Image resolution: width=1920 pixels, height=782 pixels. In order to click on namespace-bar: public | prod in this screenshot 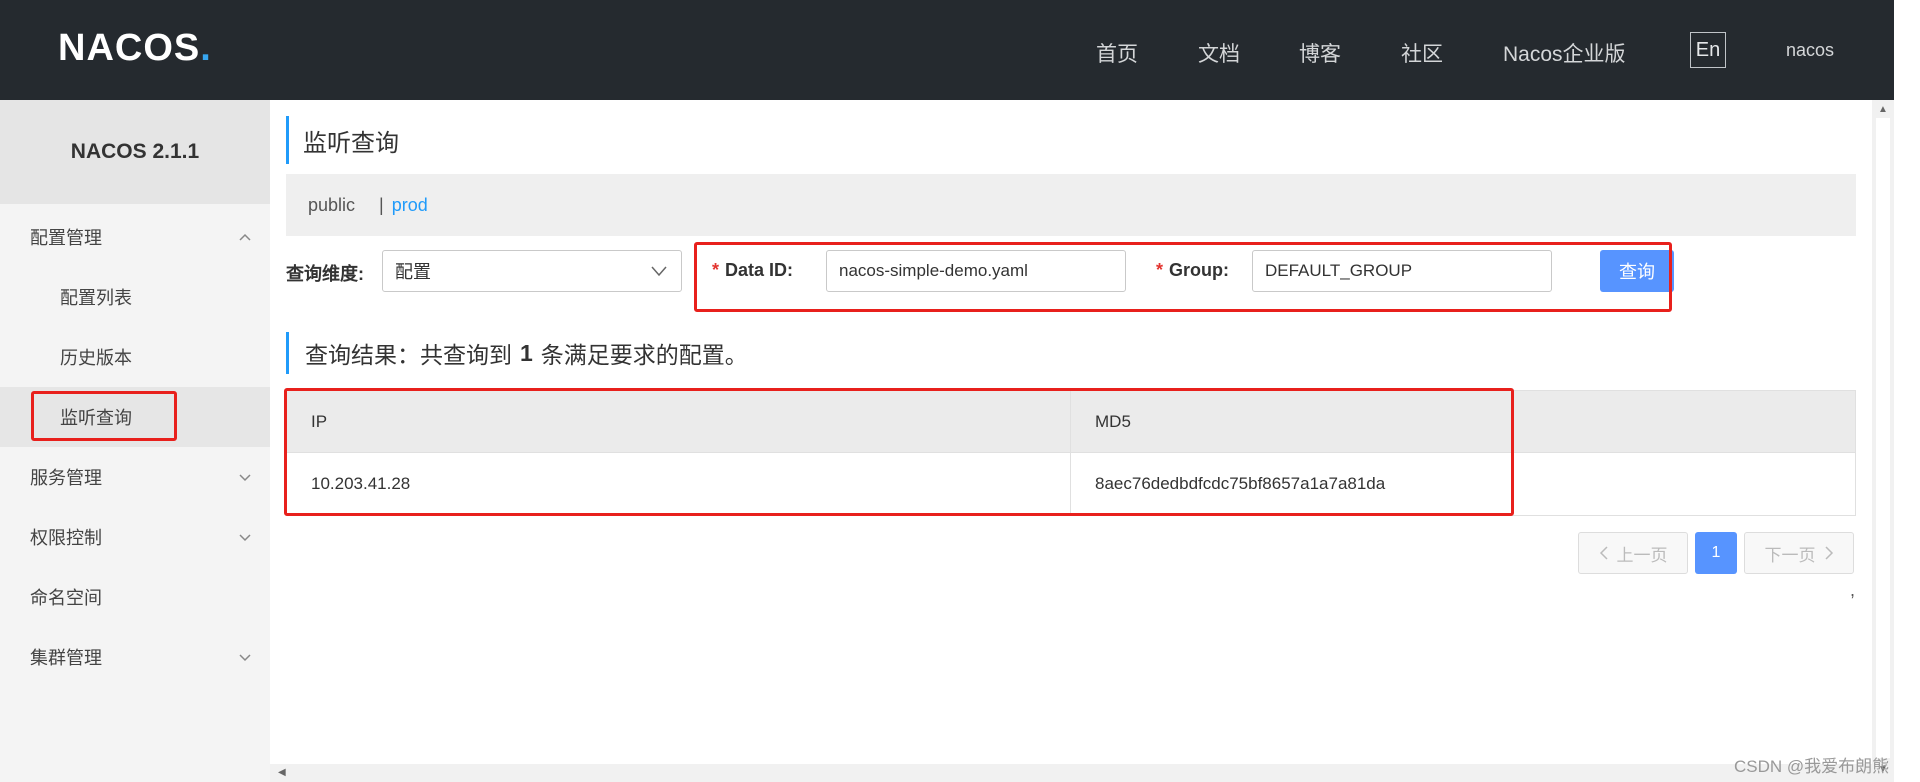, I will do `click(1071, 205)`.